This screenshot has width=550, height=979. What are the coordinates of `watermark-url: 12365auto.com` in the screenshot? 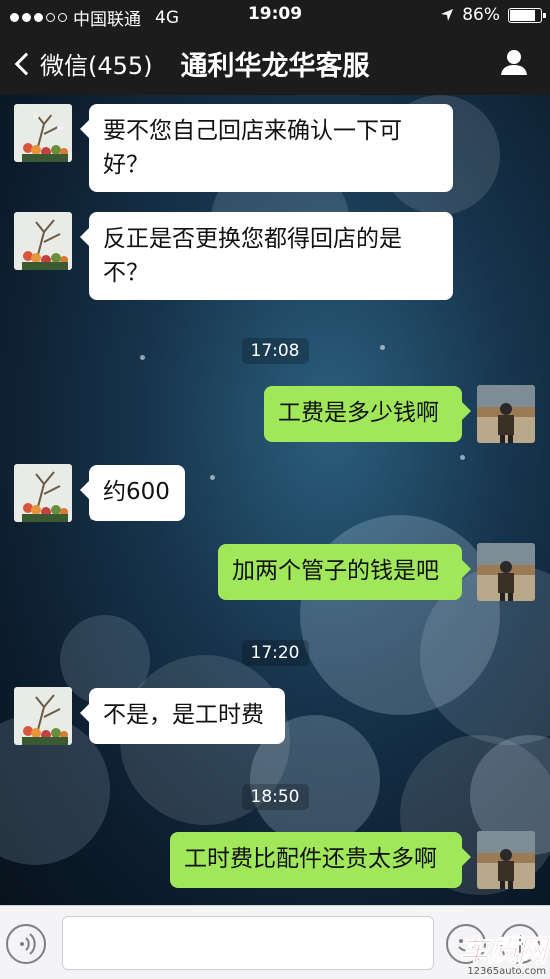 It's located at (506, 971).